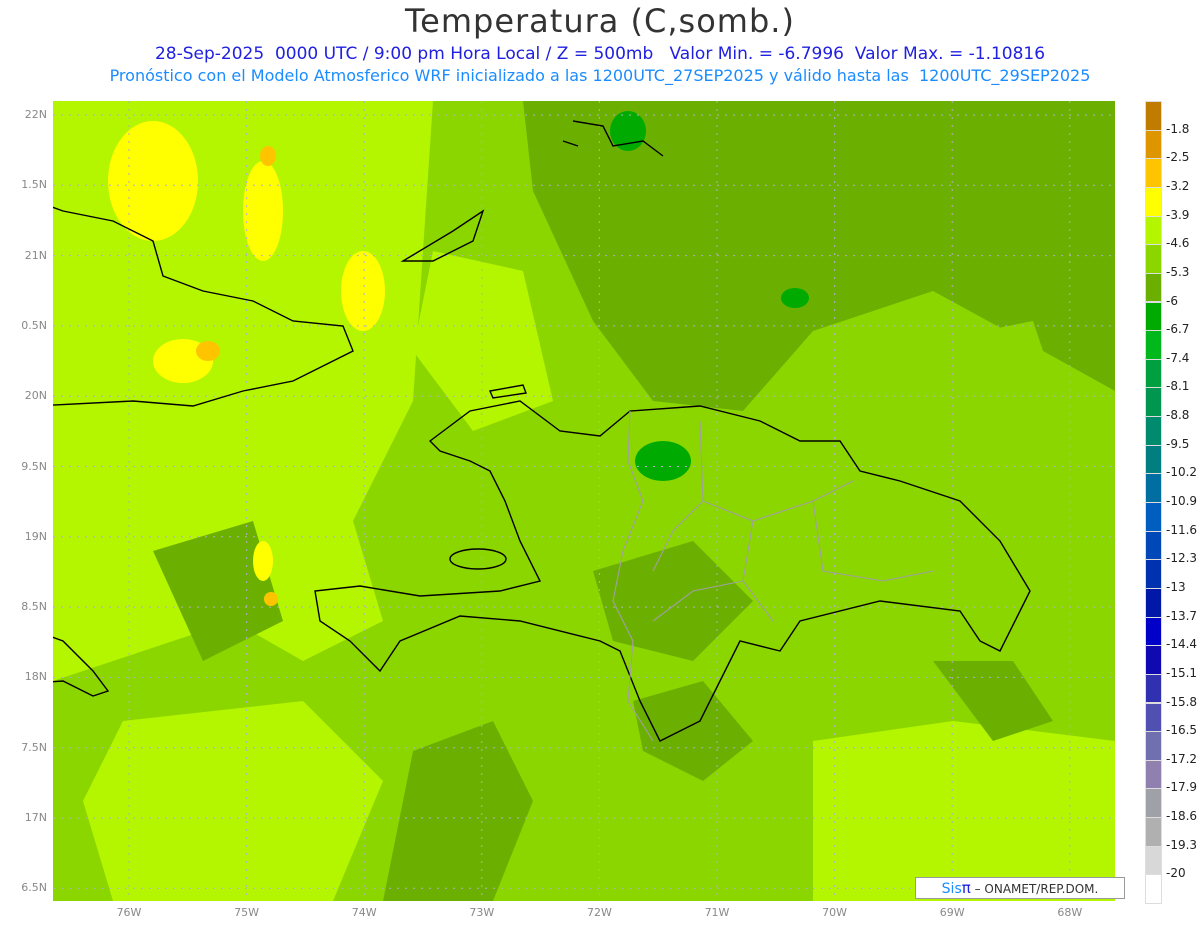 Image resolution: width=1200 pixels, height=927 pixels. I want to click on colorbar-label: -3.9, so click(1178, 214).